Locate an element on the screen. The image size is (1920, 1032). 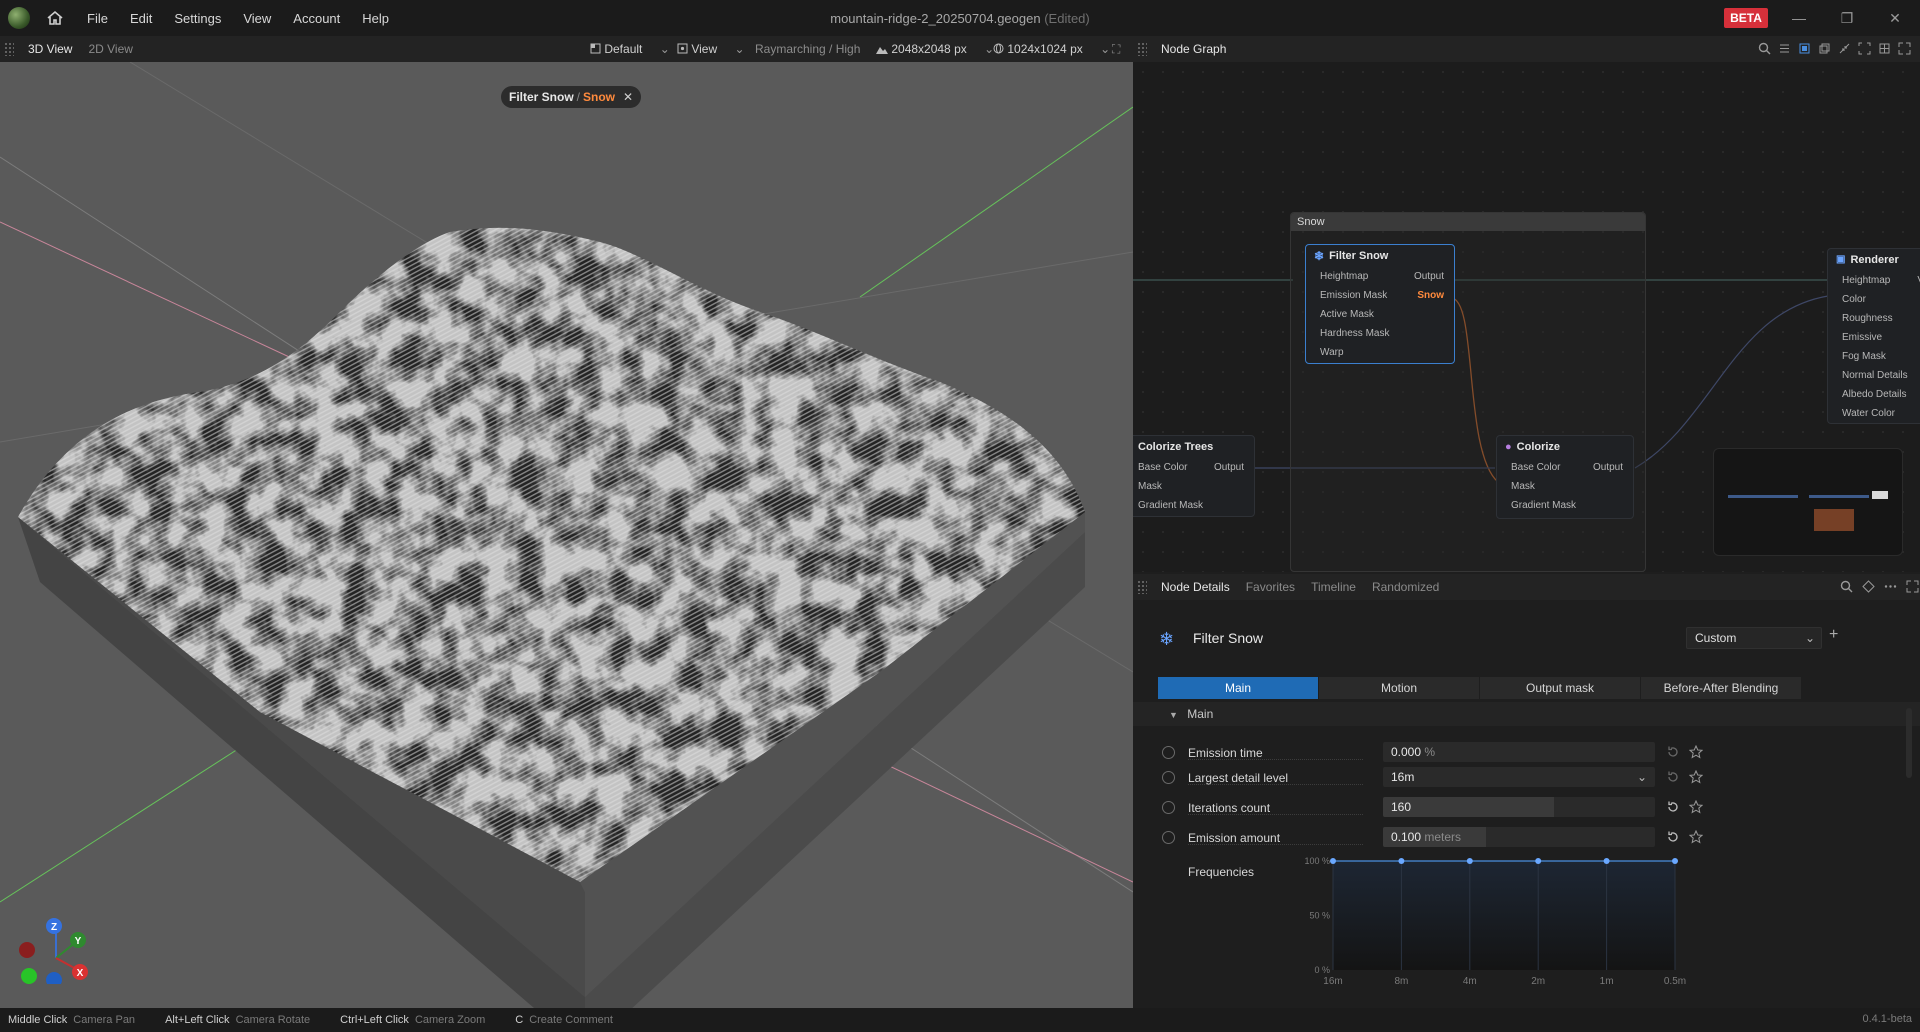
diamond-icon is located at coordinates (1868, 586).